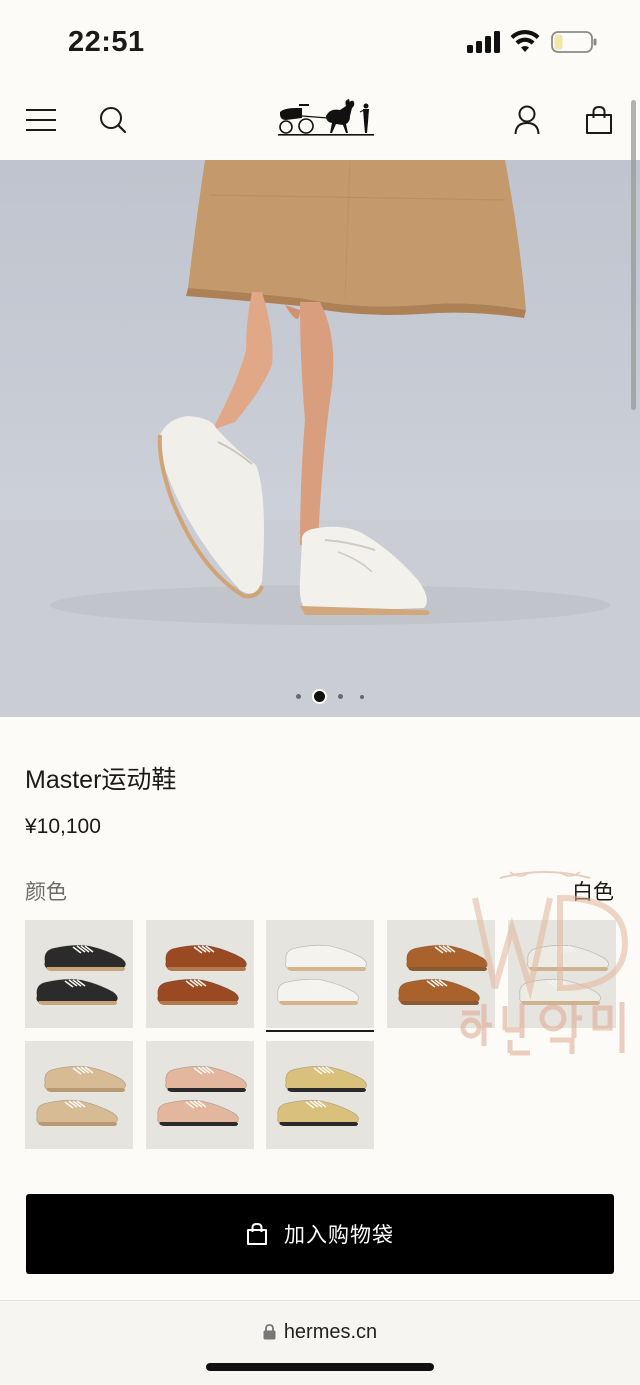  Describe the element at coordinates (633, 255) in the screenshot. I see `page-scrollbar` at that location.